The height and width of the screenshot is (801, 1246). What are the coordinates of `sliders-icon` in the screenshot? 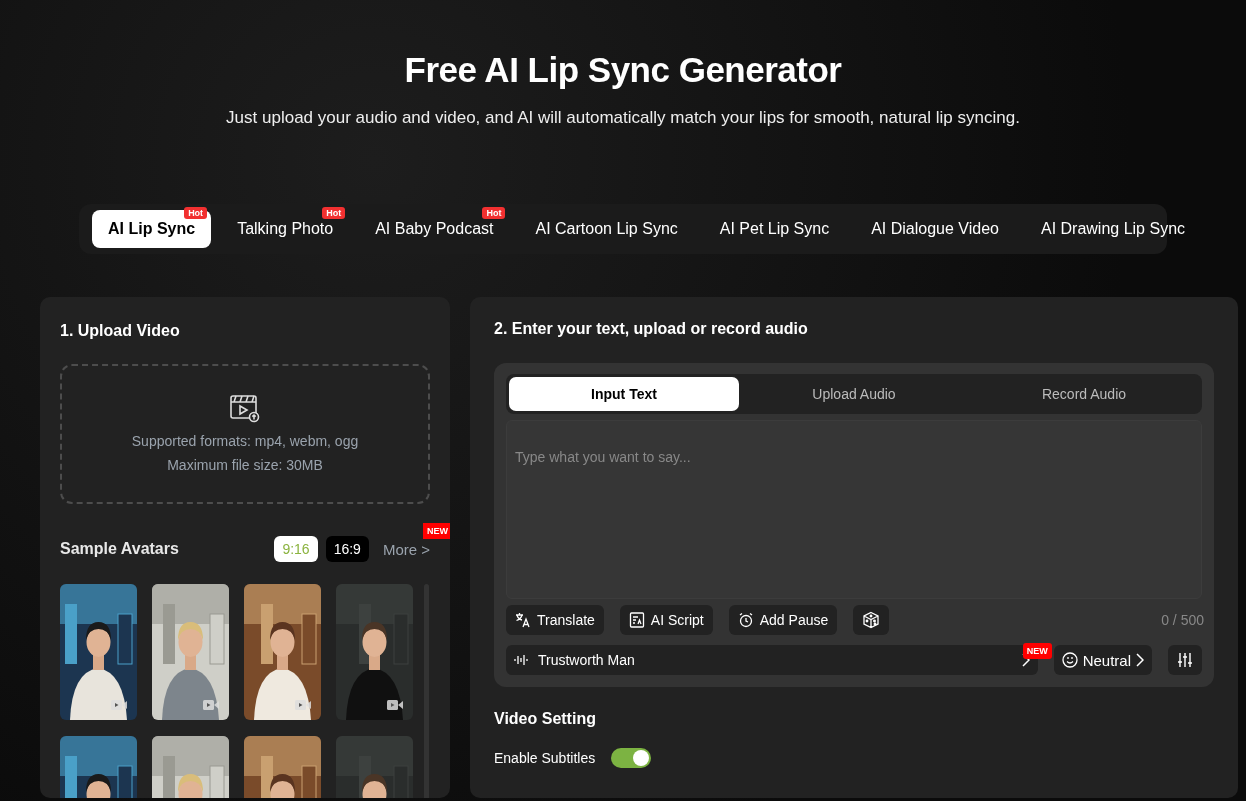 It's located at (1185, 660).